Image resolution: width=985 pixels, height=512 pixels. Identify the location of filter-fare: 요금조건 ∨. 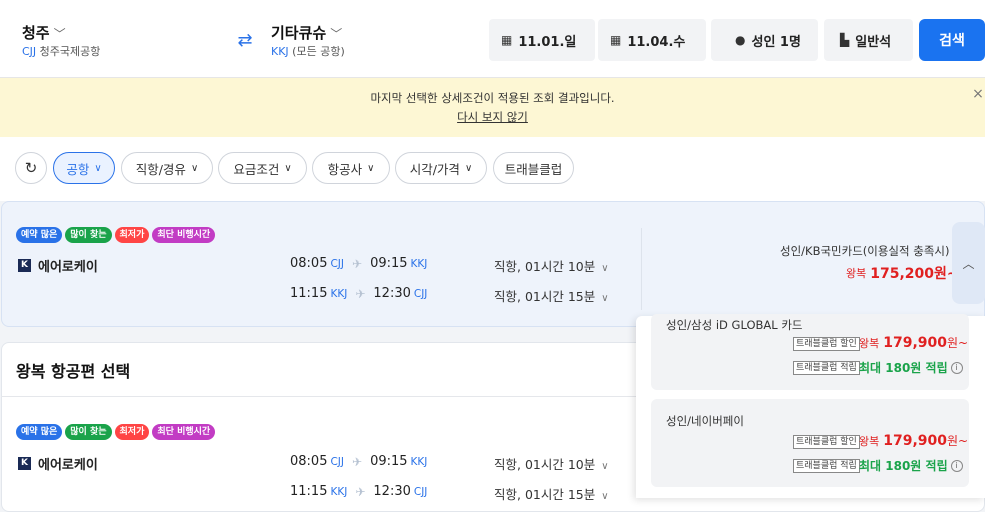
(262, 168).